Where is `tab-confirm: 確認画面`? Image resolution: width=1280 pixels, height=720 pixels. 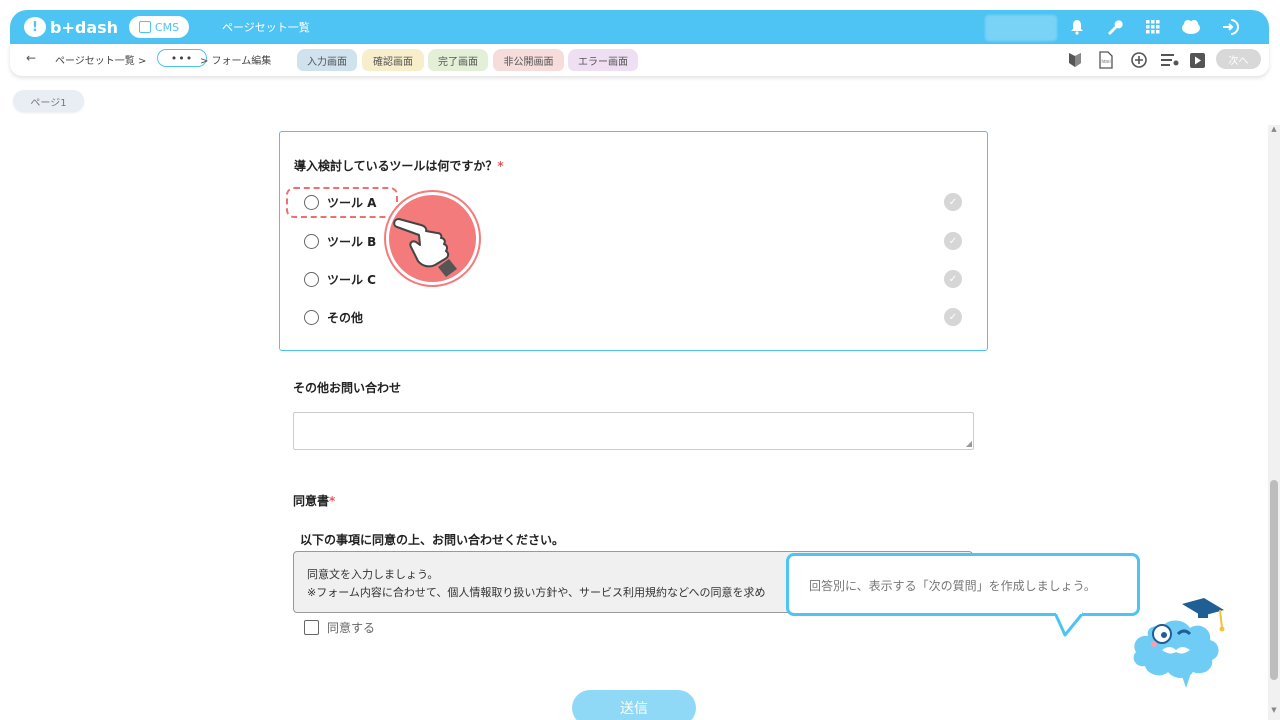
tab-confirm: 確認画面 is located at coordinates (393, 60).